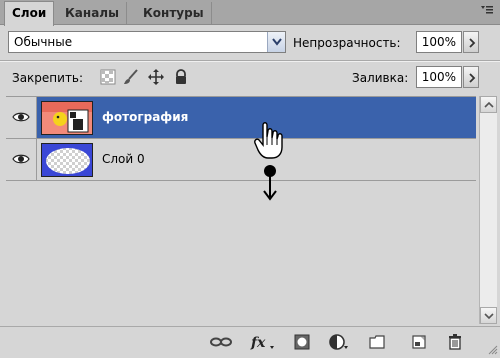  Describe the element at coordinates (455, 342) in the screenshot. I see `delete-layer-icon` at that location.